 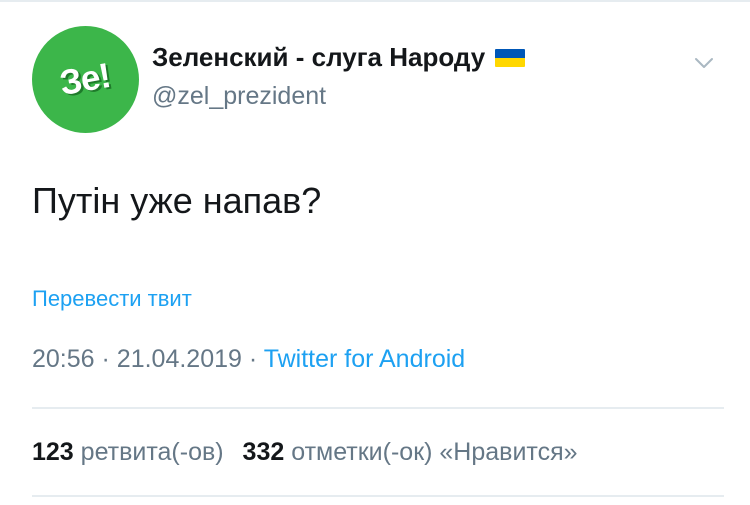 I want to click on tweet-time: 20:56, so click(x=63, y=359).